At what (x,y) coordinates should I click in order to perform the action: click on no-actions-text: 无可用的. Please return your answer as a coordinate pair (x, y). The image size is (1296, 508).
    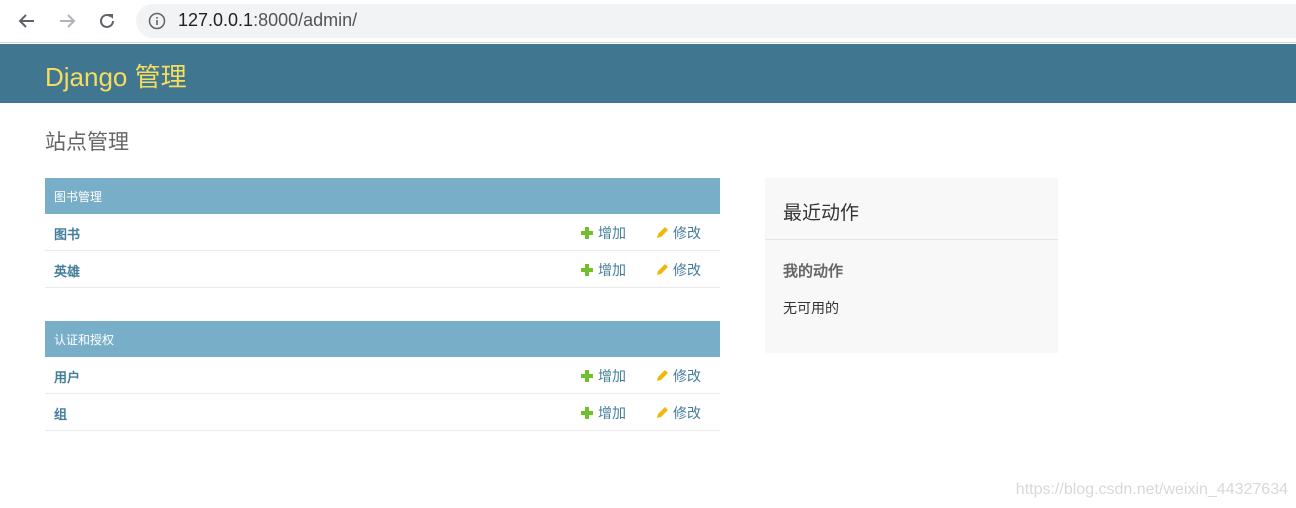
    Looking at the image, I should click on (811, 309).